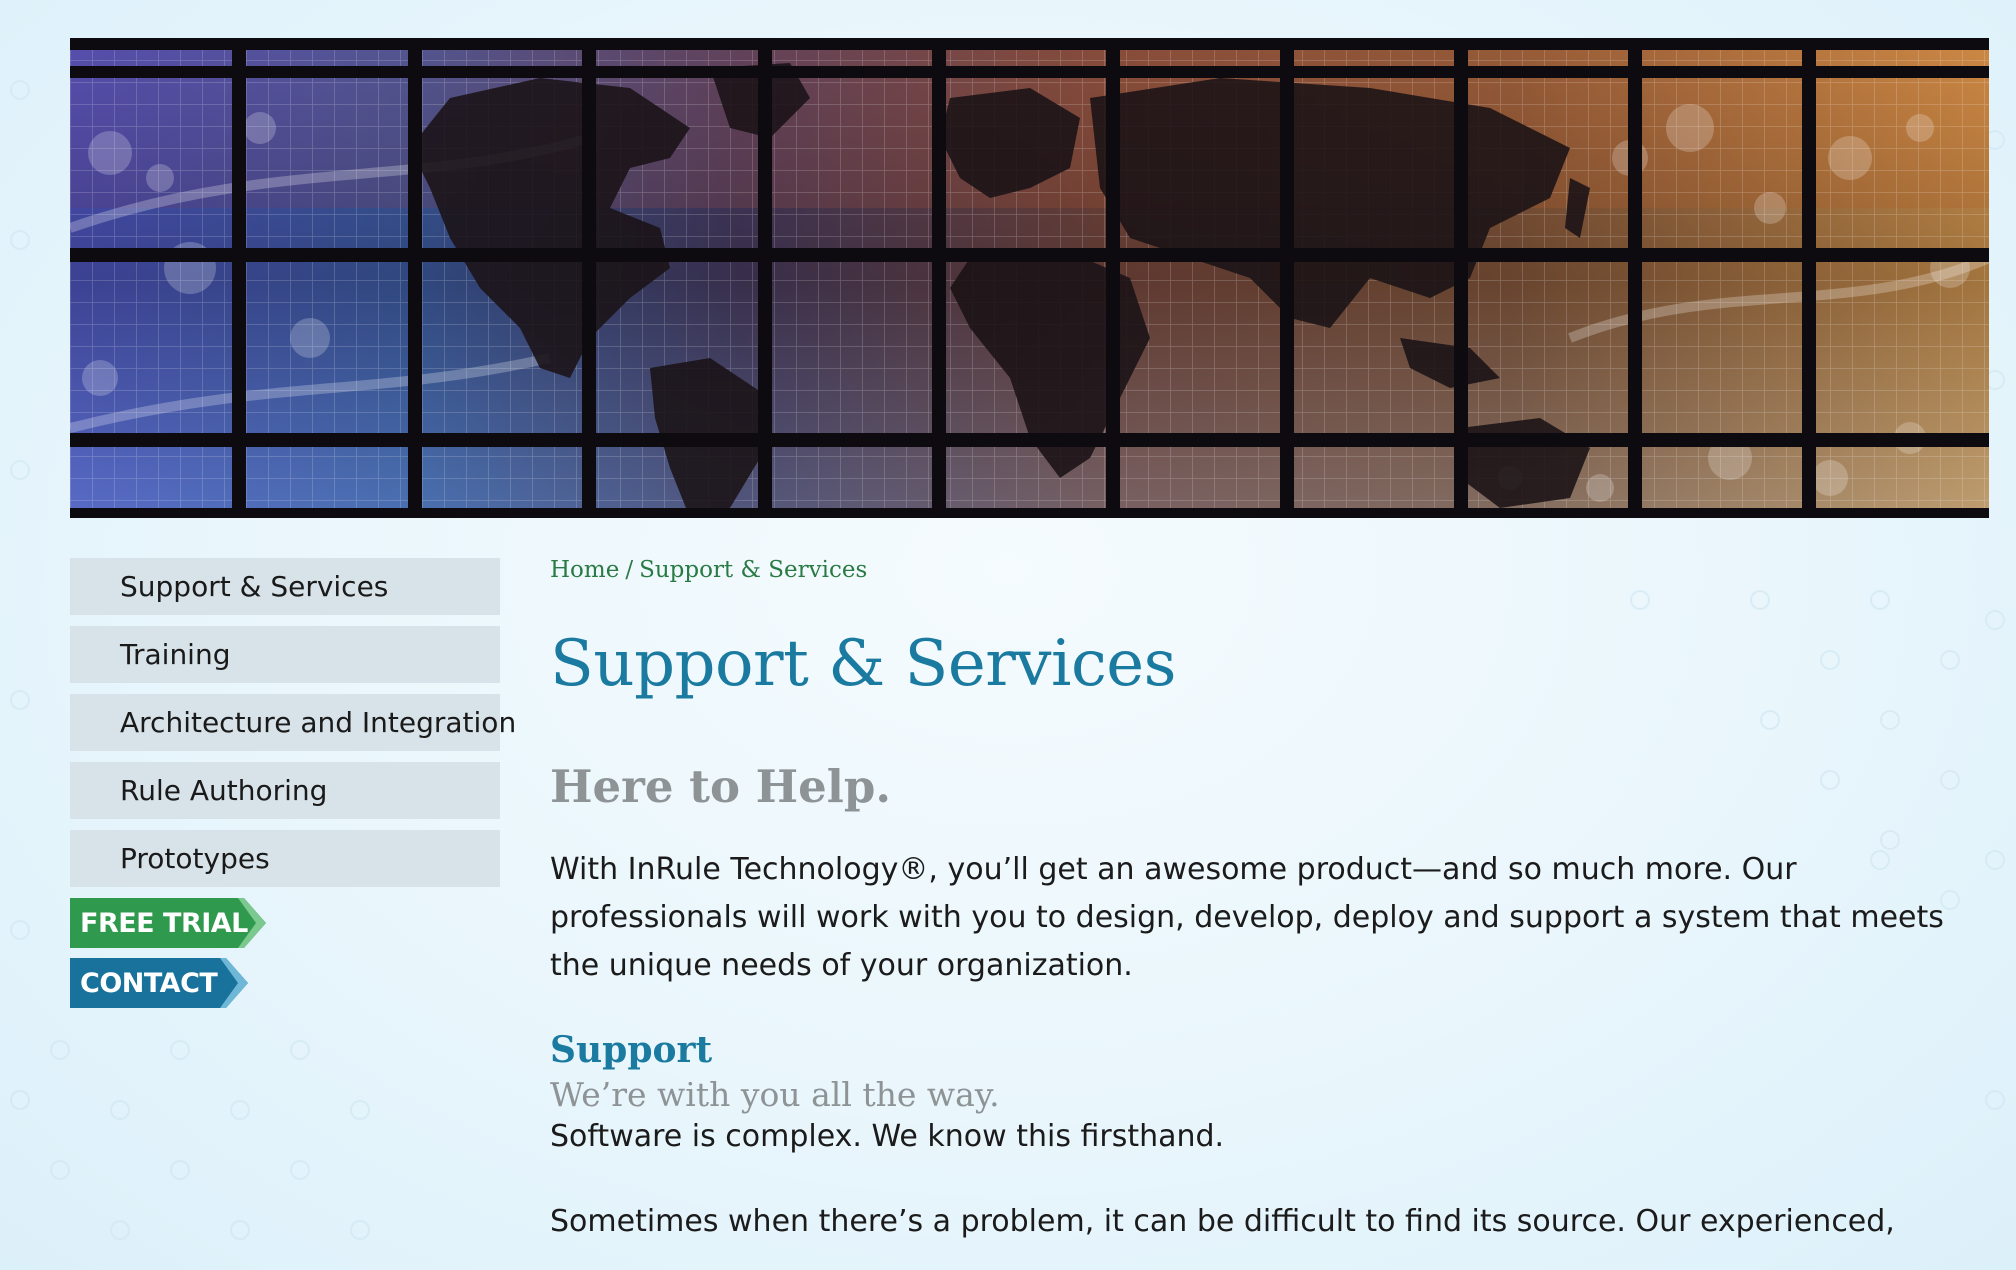 This screenshot has height=1270, width=2016. What do you see at coordinates (631, 1050) in the screenshot?
I see `support-heading: Support` at bounding box center [631, 1050].